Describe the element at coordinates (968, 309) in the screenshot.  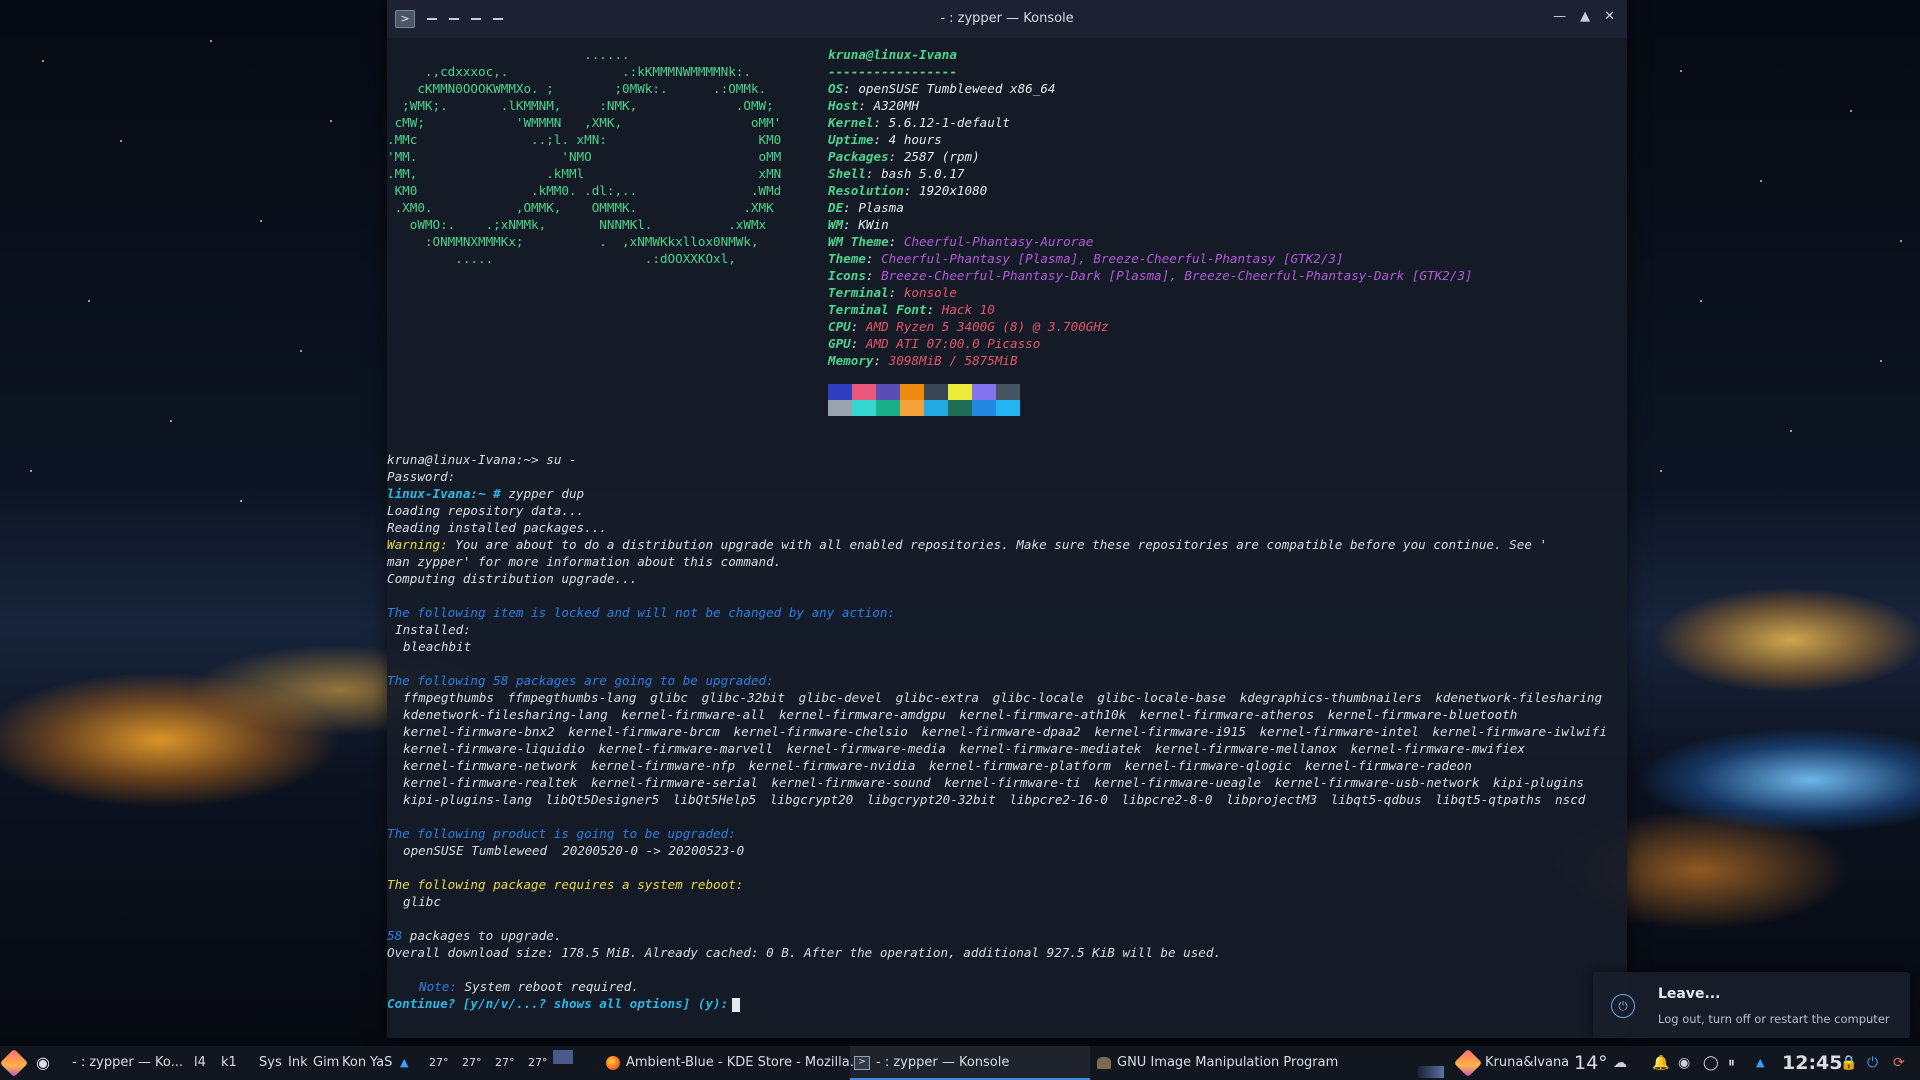
I see `neofetch-value: Hack 10` at that location.